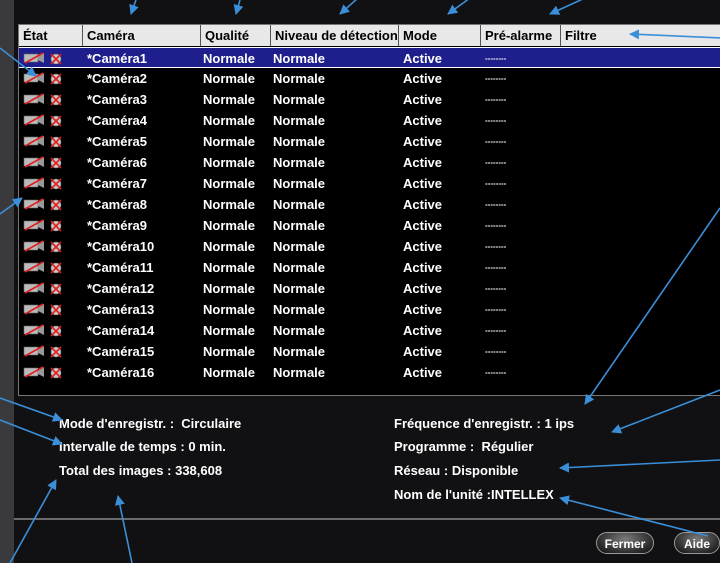 The width and height of the screenshot is (720, 563). I want to click on table-row: *Caméra13 Normale Normale Active --------, so click(369, 309).